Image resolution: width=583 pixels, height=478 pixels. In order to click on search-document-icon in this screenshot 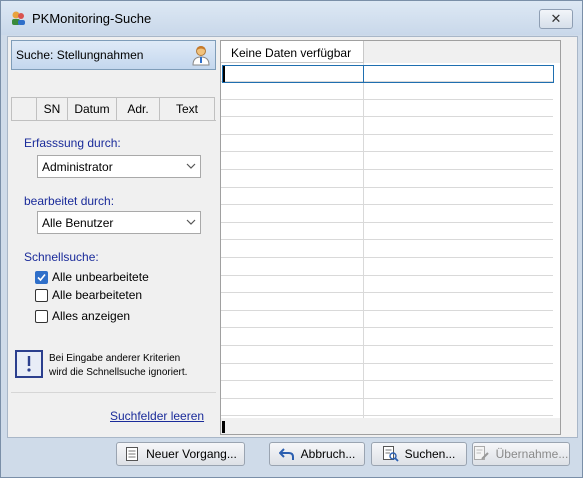, I will do `click(390, 454)`.